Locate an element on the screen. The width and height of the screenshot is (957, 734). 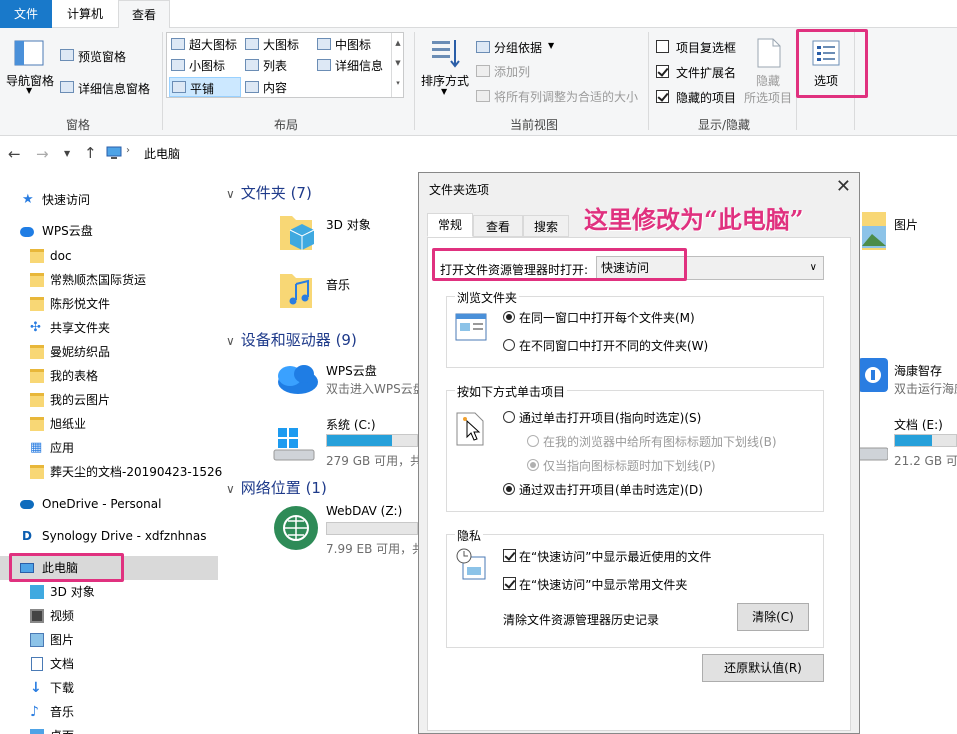
forward-arrow-icon: → is located at coordinates (42, 154).